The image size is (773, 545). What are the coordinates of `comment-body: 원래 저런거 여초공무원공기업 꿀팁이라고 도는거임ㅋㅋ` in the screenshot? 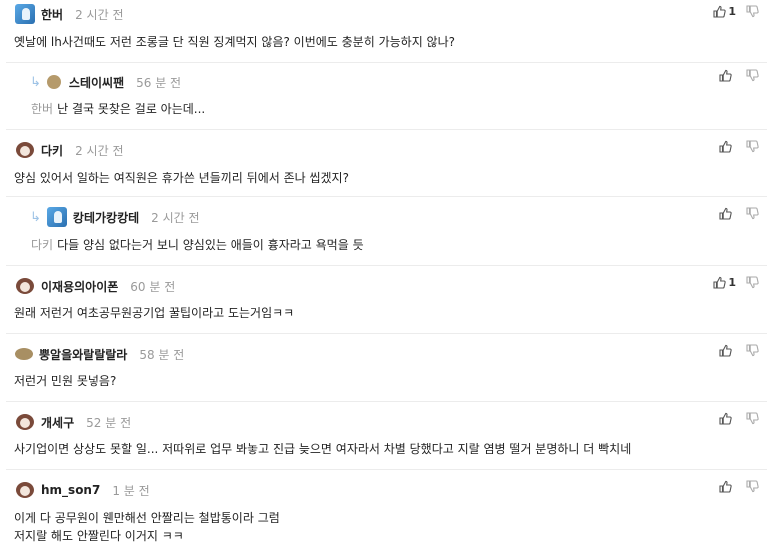 It's located at (154, 313).